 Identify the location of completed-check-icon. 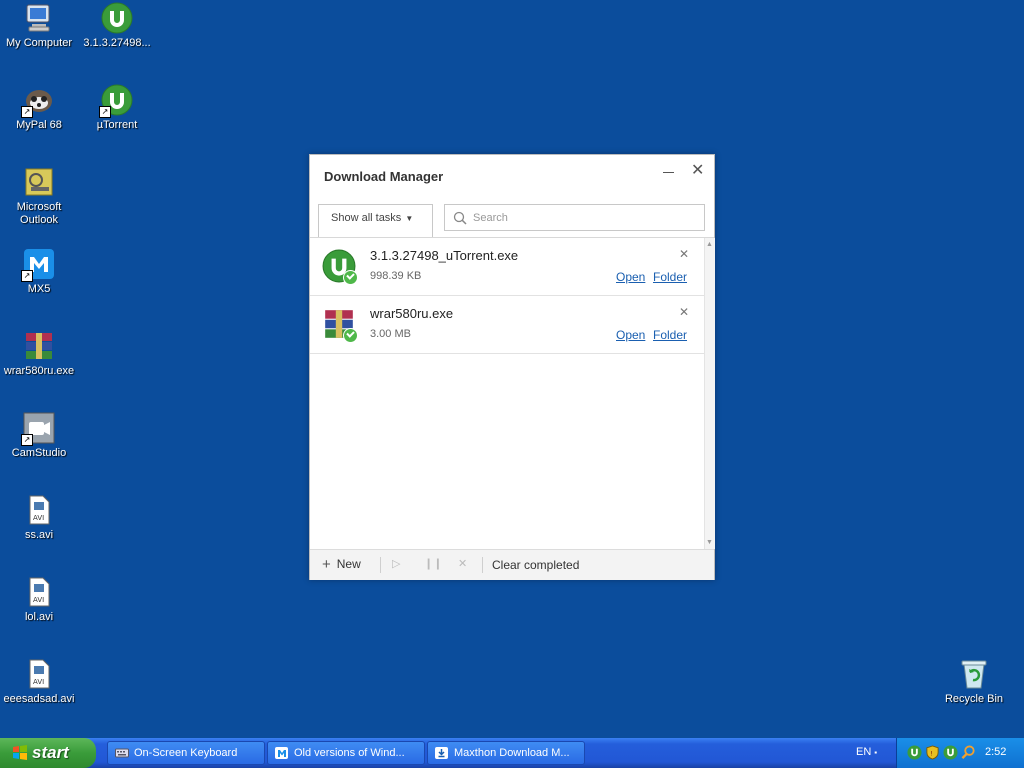
(350, 335).